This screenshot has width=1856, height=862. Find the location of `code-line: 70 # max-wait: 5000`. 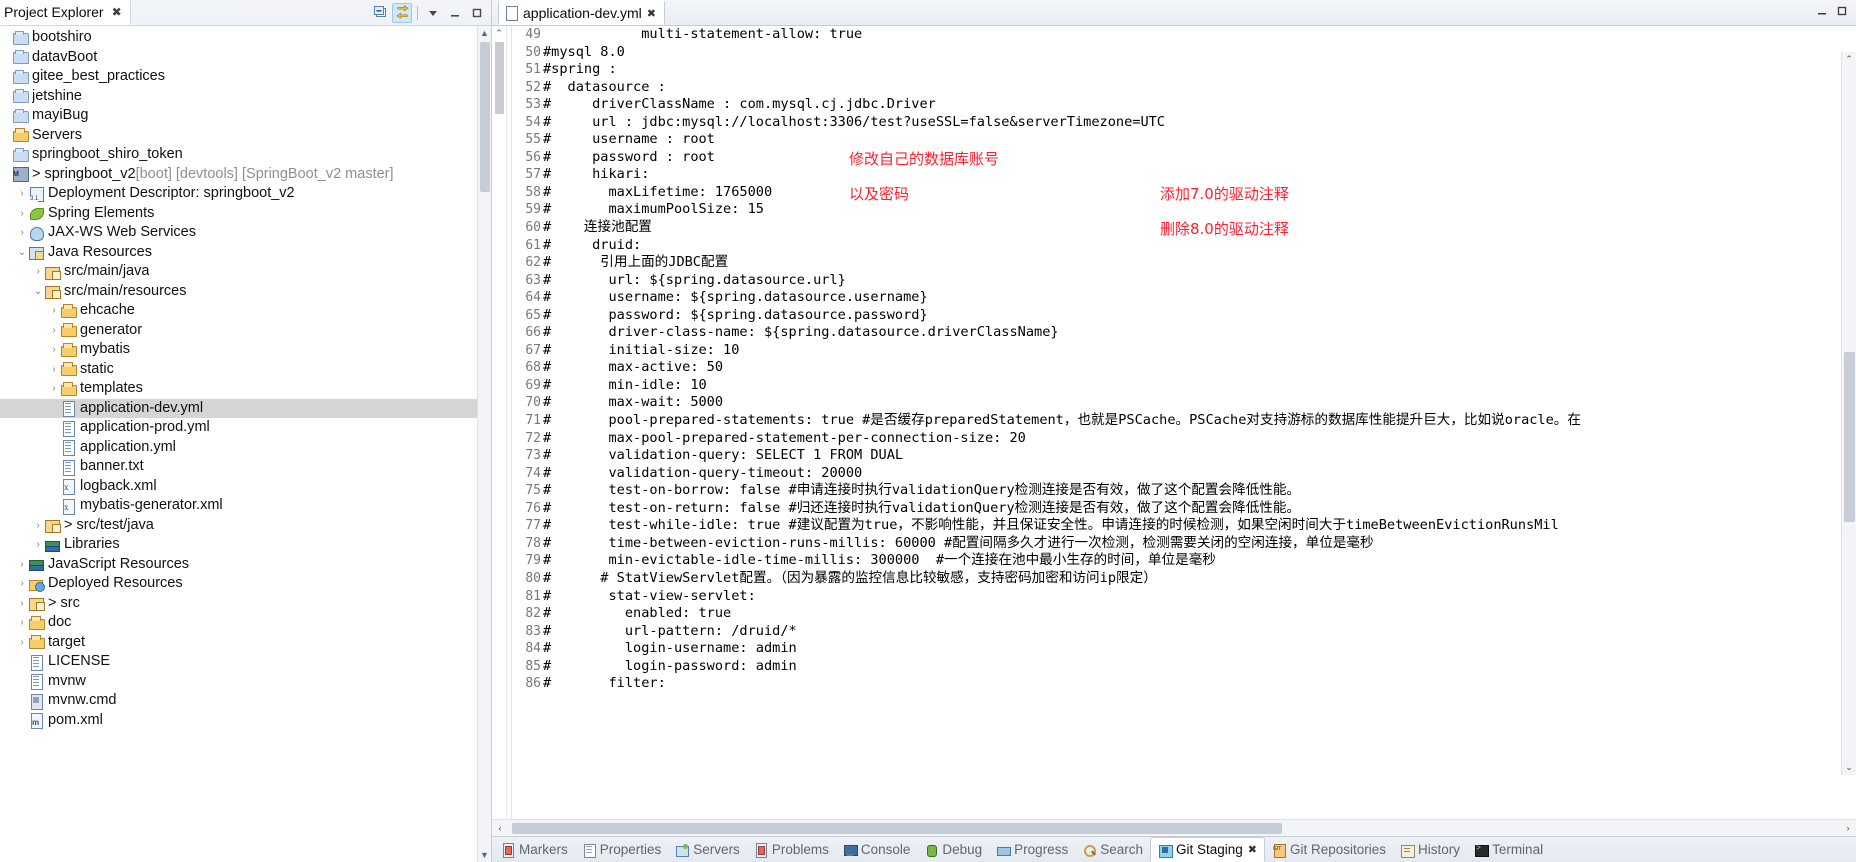

code-line: 70 # max-wait: 5000 is located at coordinates (1046, 403).